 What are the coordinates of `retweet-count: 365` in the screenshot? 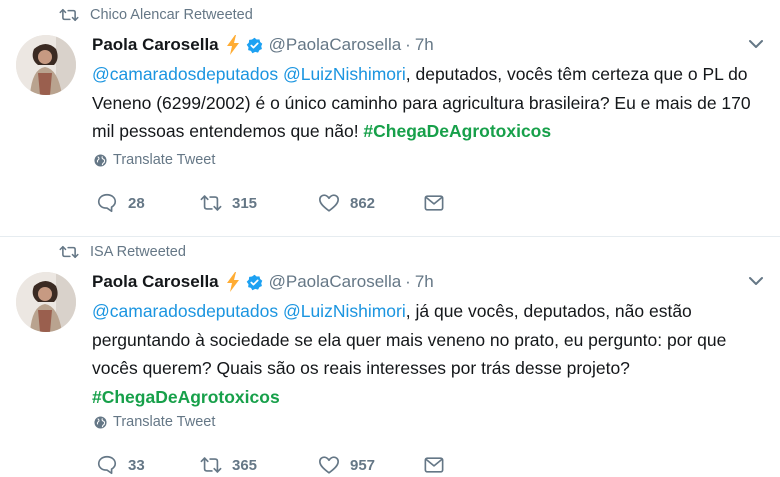 It's located at (245, 465).